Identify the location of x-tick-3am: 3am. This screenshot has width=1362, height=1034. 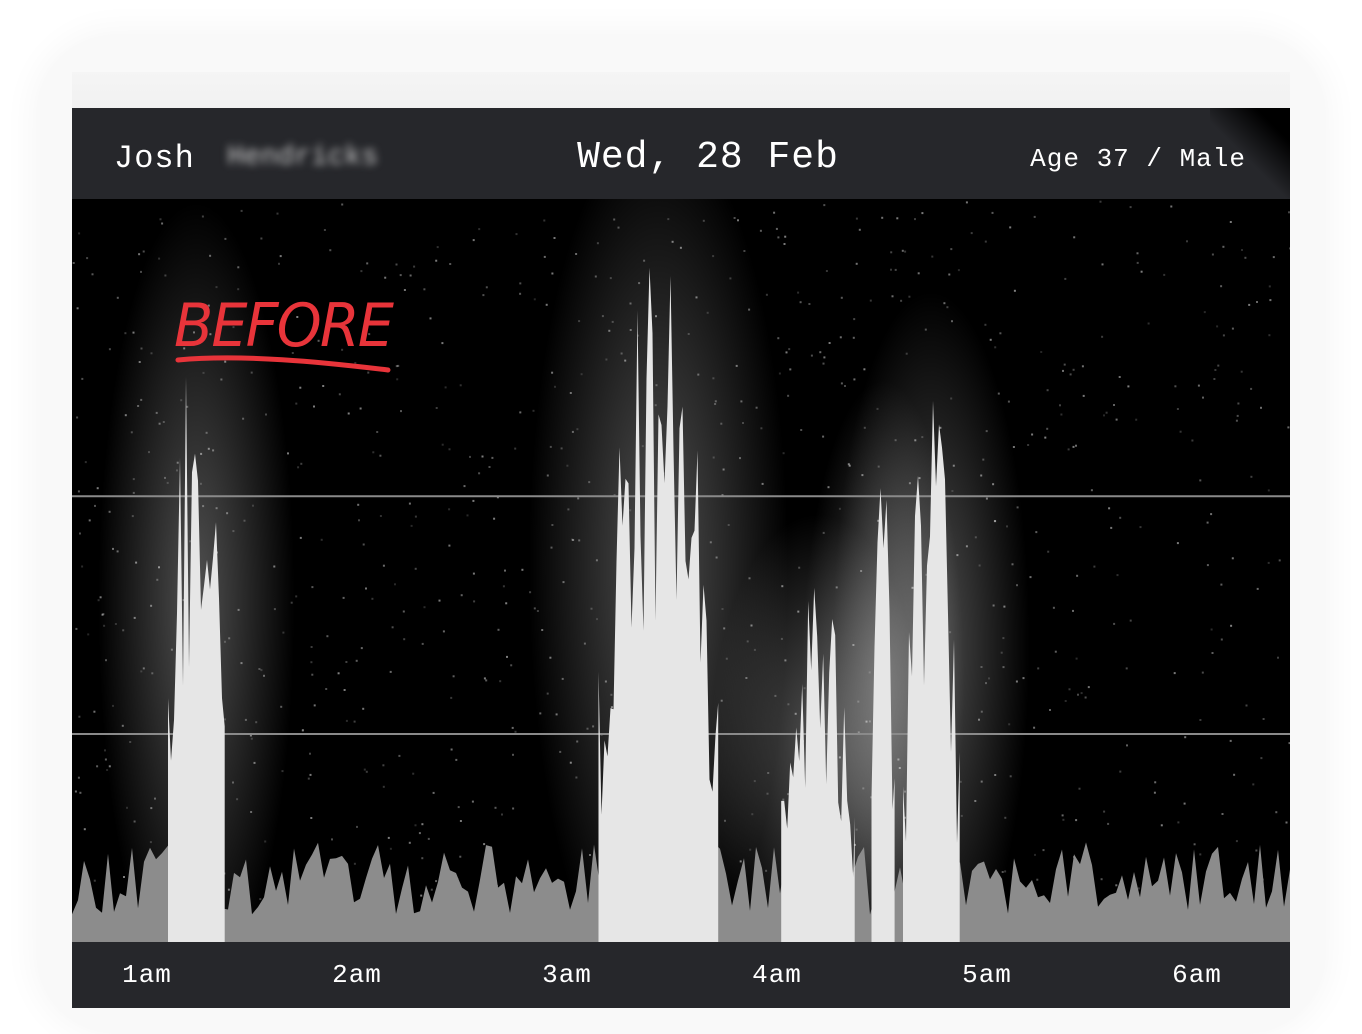
(567, 975).